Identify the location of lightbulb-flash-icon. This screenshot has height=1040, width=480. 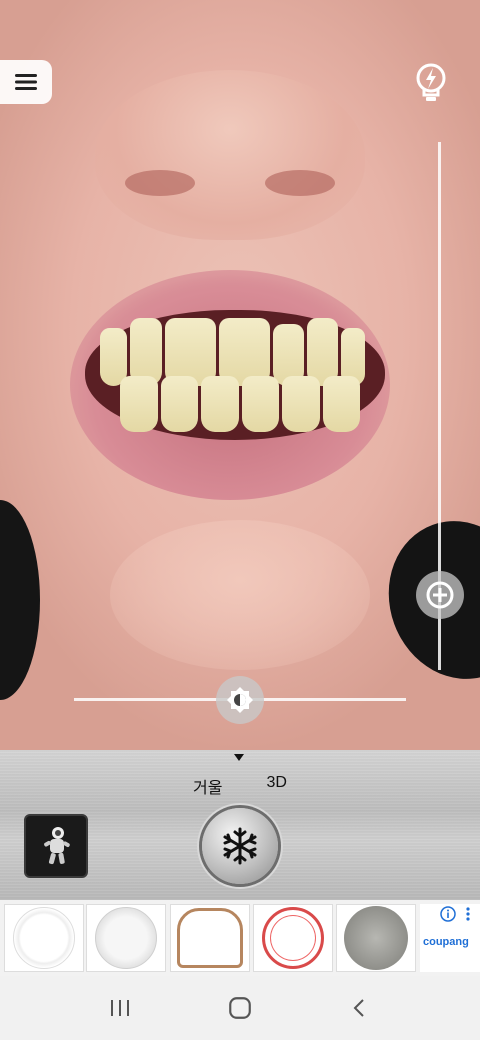
(431, 82).